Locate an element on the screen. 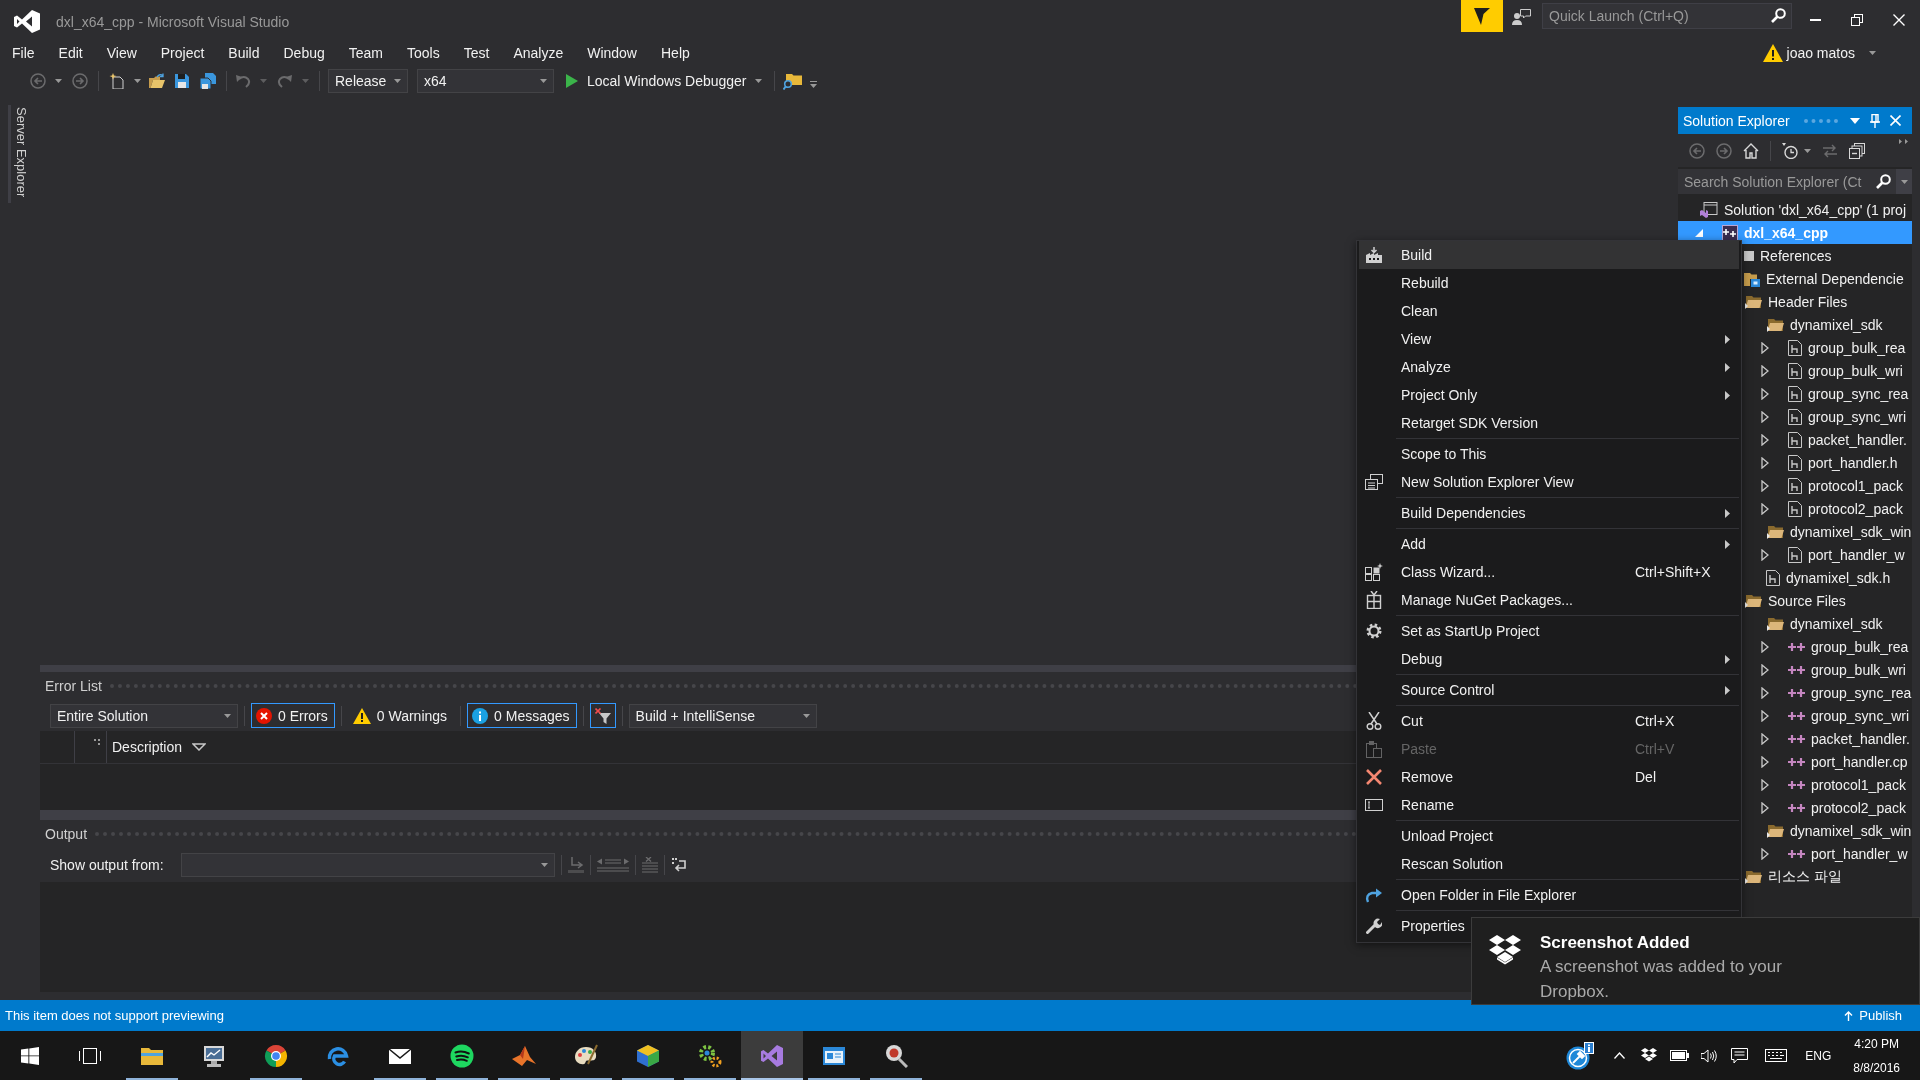 The height and width of the screenshot is (1080, 1920). menu-shortcut: Del is located at coordinates (1646, 777).